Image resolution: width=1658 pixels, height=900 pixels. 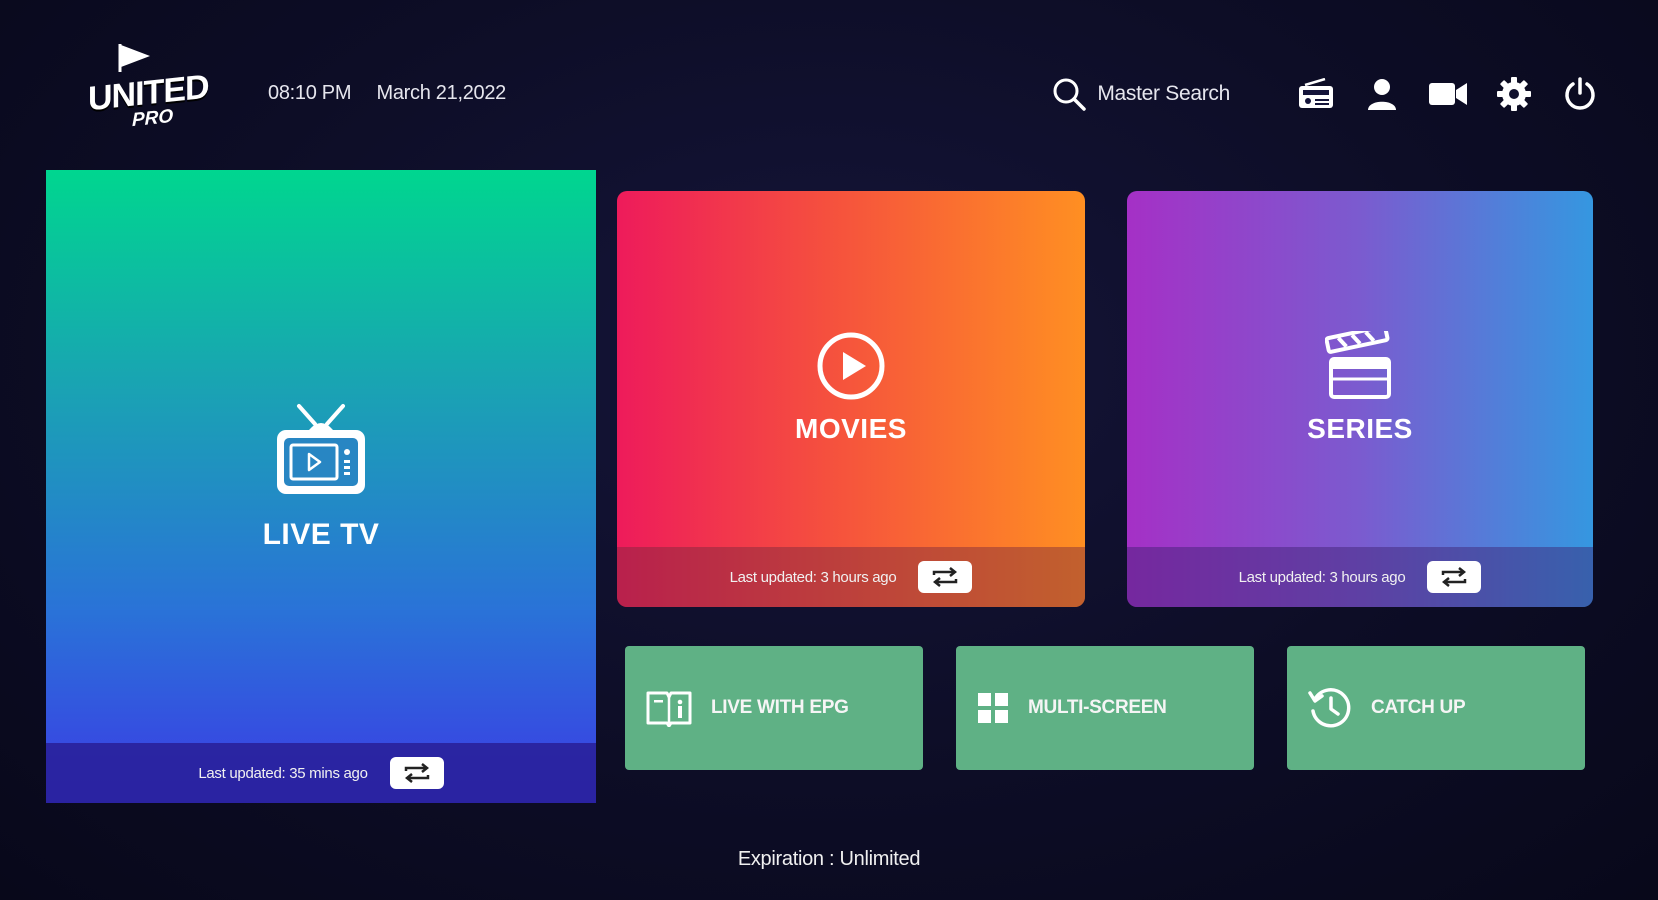 What do you see at coordinates (993, 708) in the screenshot?
I see `grid-icon` at bounding box center [993, 708].